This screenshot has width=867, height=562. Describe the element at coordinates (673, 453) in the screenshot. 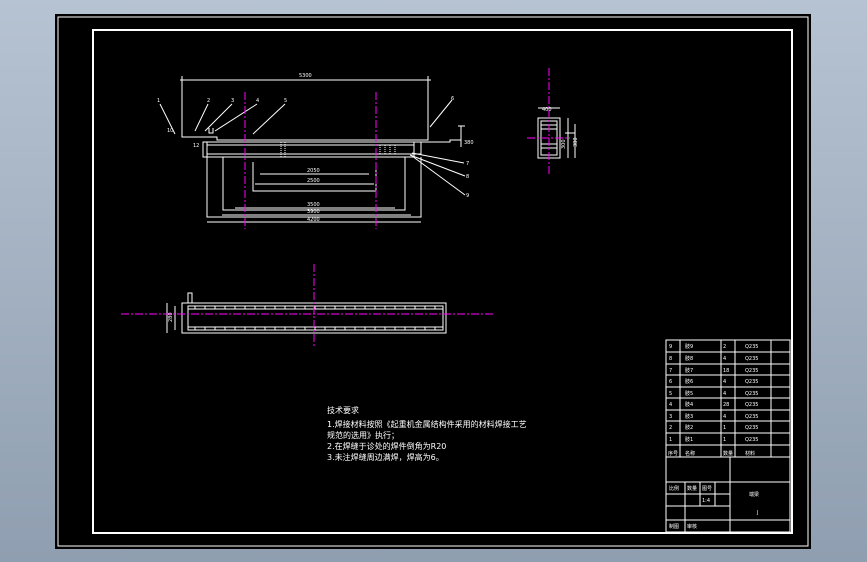

I see `svg-text: 序号` at that location.